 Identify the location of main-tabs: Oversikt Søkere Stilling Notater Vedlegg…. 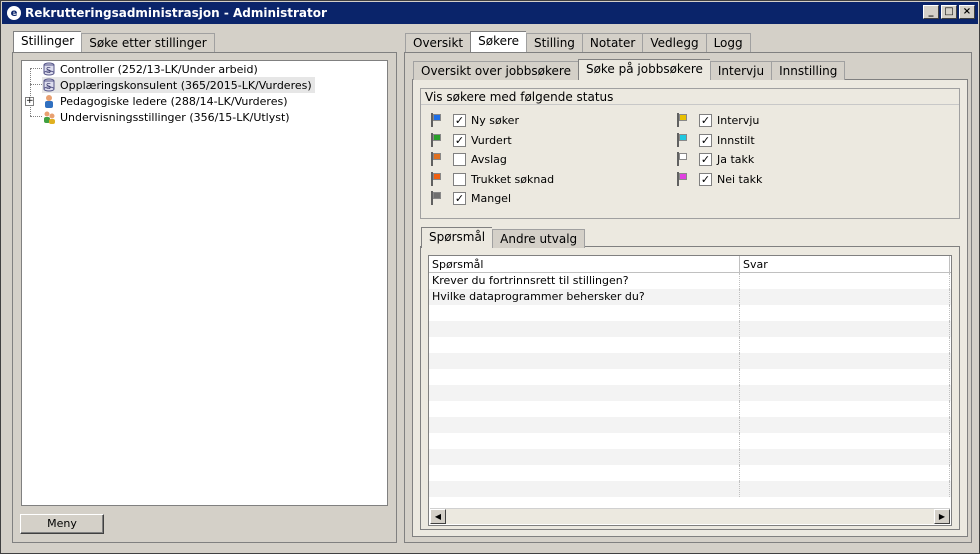
(578, 42).